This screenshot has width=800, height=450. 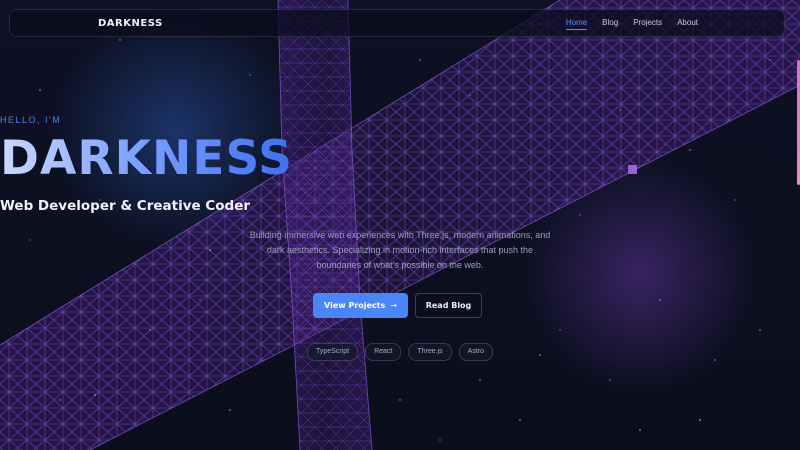 I want to click on hero-greeting: HELLO, I'M, so click(x=31, y=120).